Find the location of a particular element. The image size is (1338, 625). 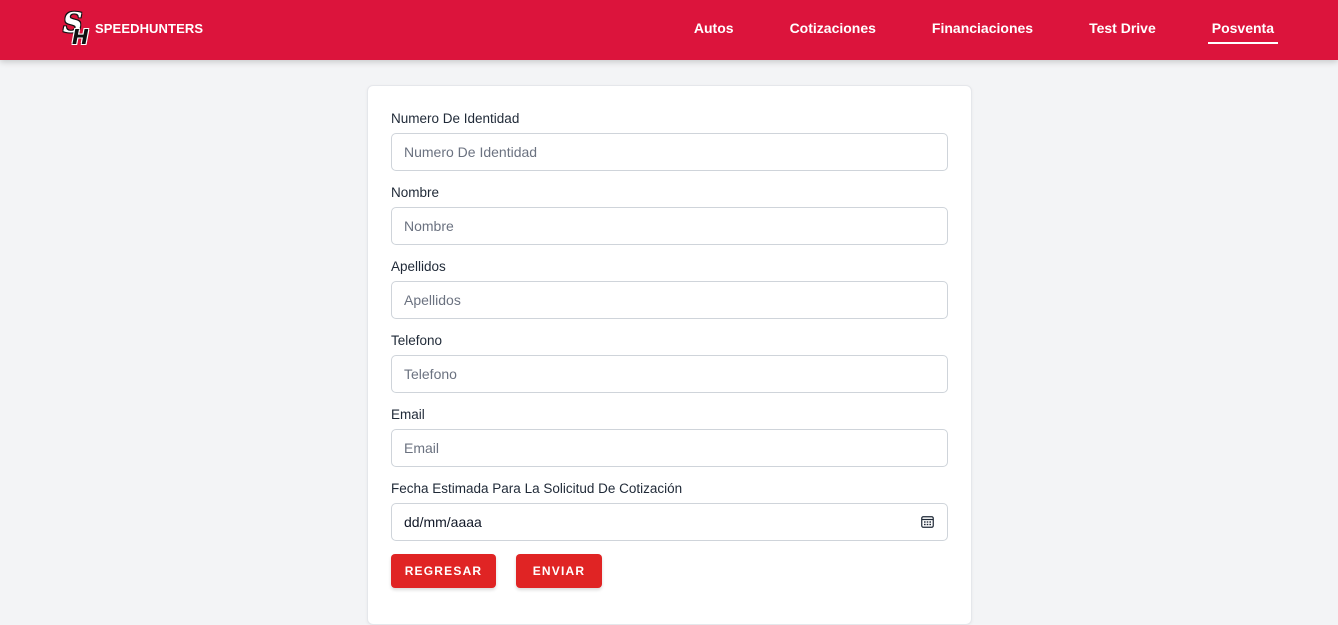

nombre-label: Nombre is located at coordinates (415, 192).